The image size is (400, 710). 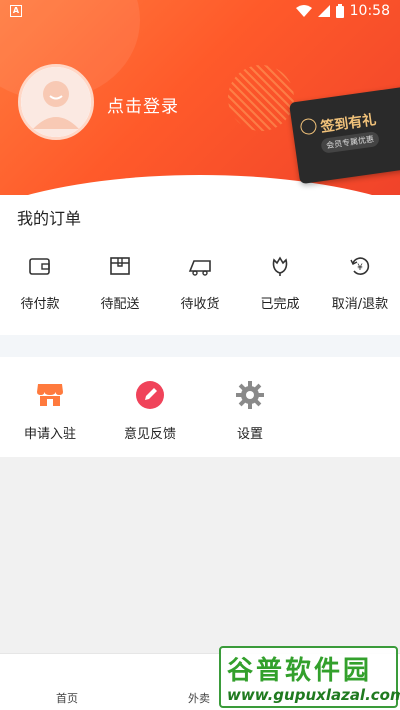 I want to click on order-pending-receipt: 待收货, so click(x=200, y=283).